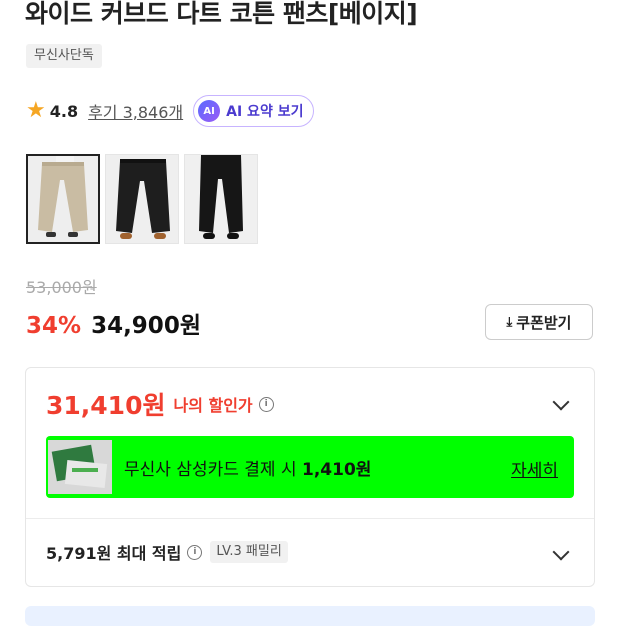 The width and height of the screenshot is (620, 626). I want to click on reviews-link: 후기 3,846개, so click(135, 111).